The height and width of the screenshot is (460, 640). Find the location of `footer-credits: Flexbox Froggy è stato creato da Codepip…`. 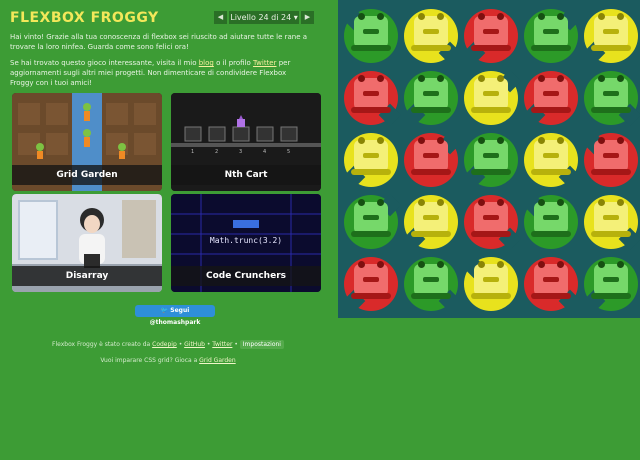

footer-credits: Flexbox Froggy è stato creato da Codepip… is located at coordinates (168, 344).